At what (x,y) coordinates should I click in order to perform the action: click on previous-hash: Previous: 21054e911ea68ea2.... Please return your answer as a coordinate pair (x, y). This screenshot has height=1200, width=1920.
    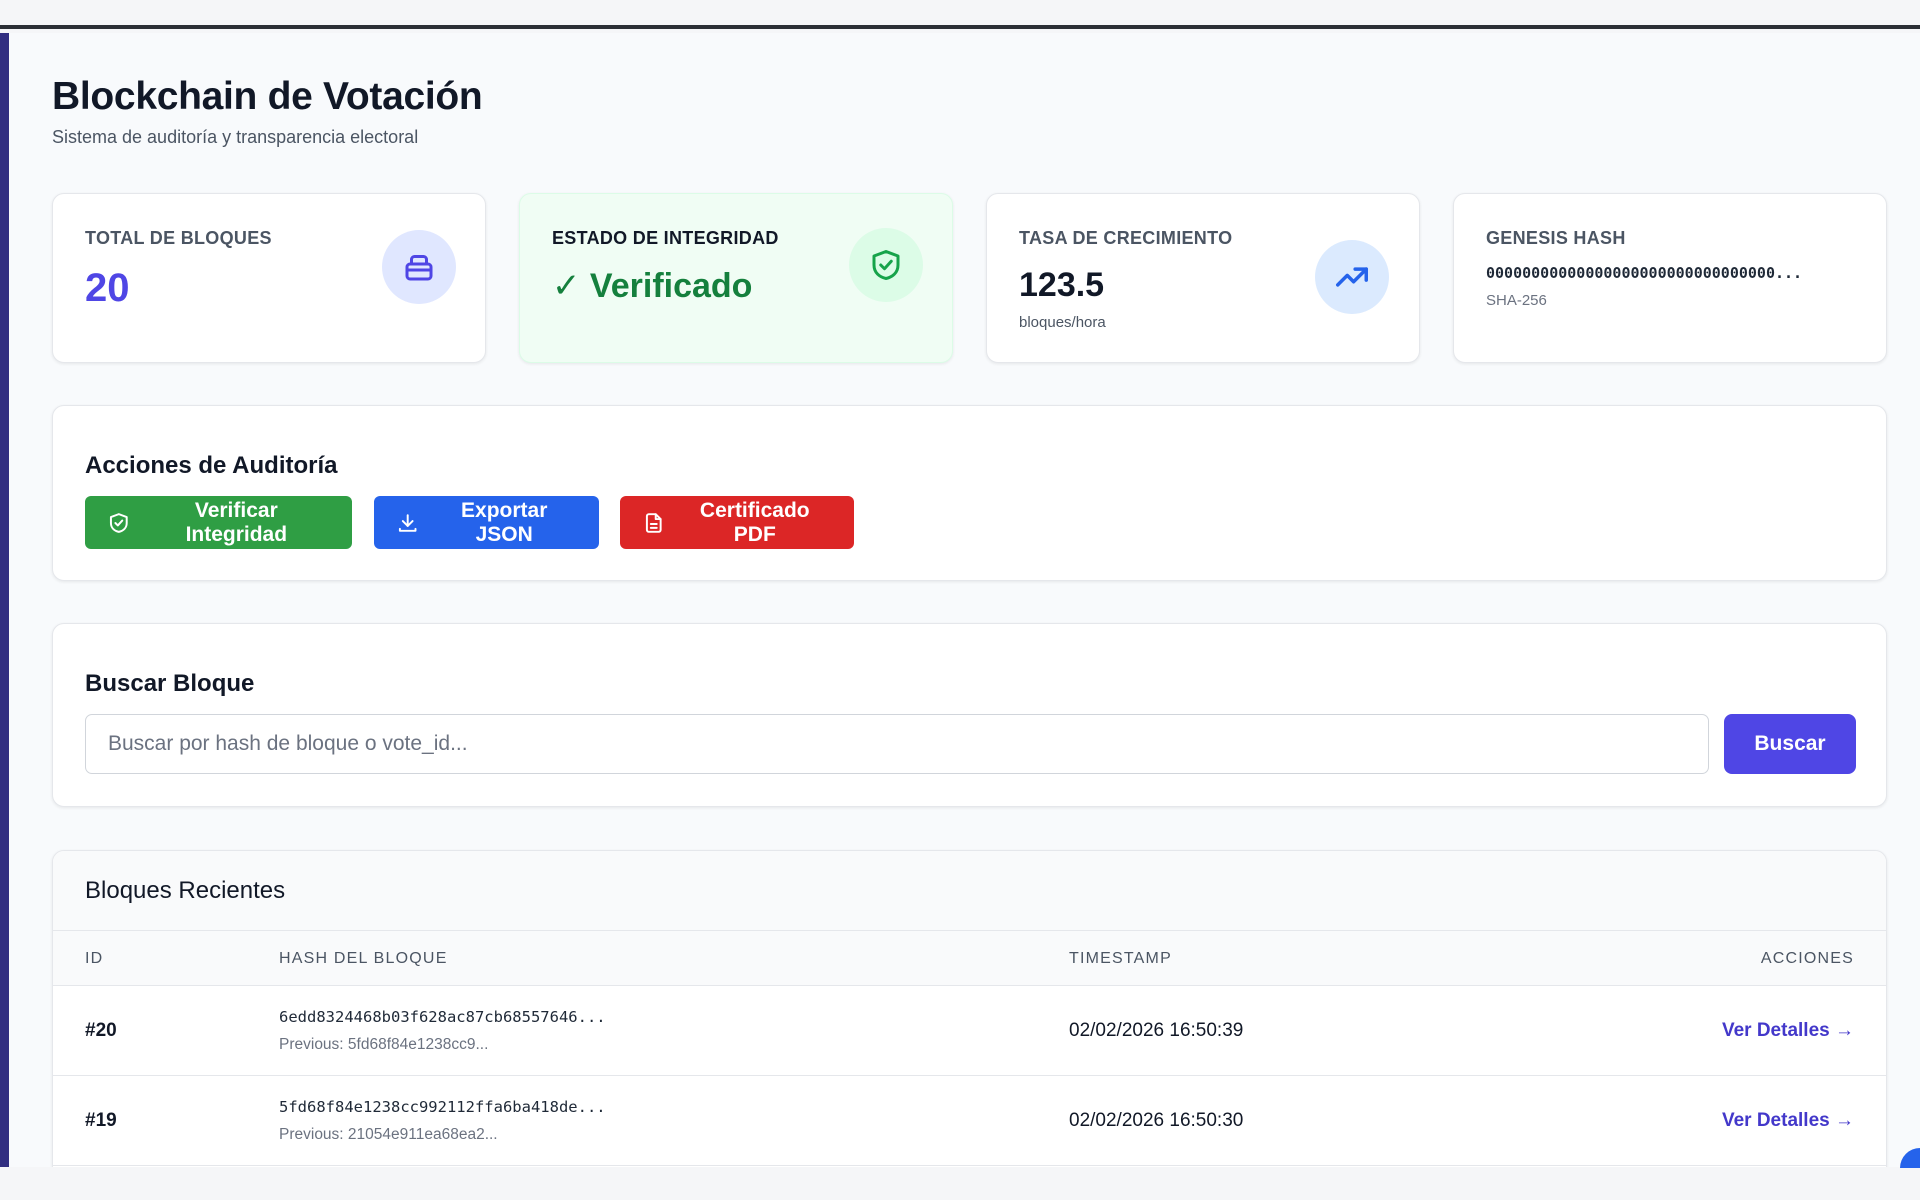
    Looking at the image, I should click on (388, 1134).